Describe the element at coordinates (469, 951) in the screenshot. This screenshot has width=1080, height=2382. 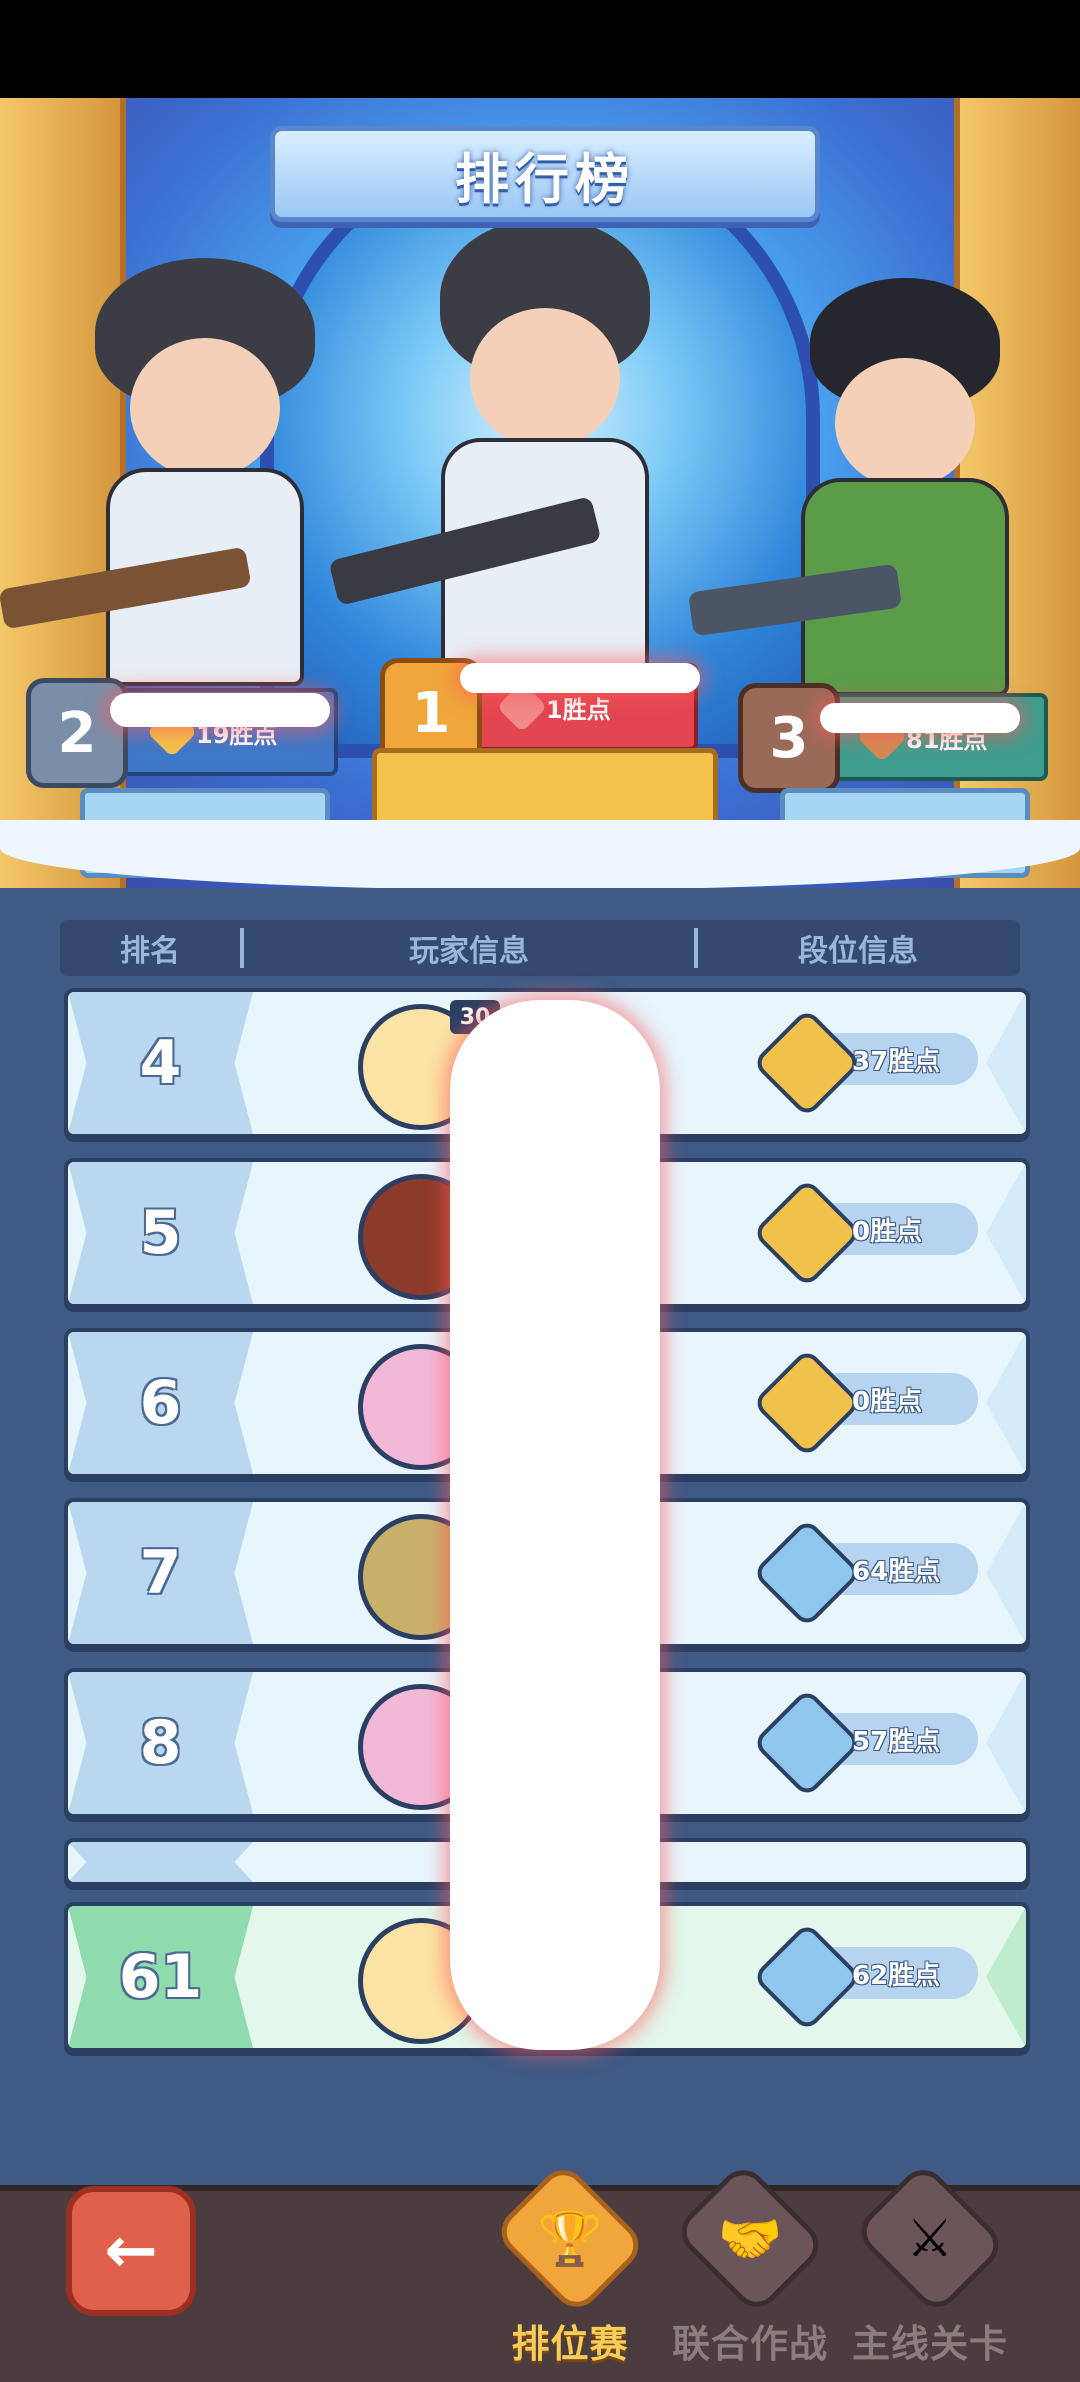
I see `header-player: 玩家信息` at that location.